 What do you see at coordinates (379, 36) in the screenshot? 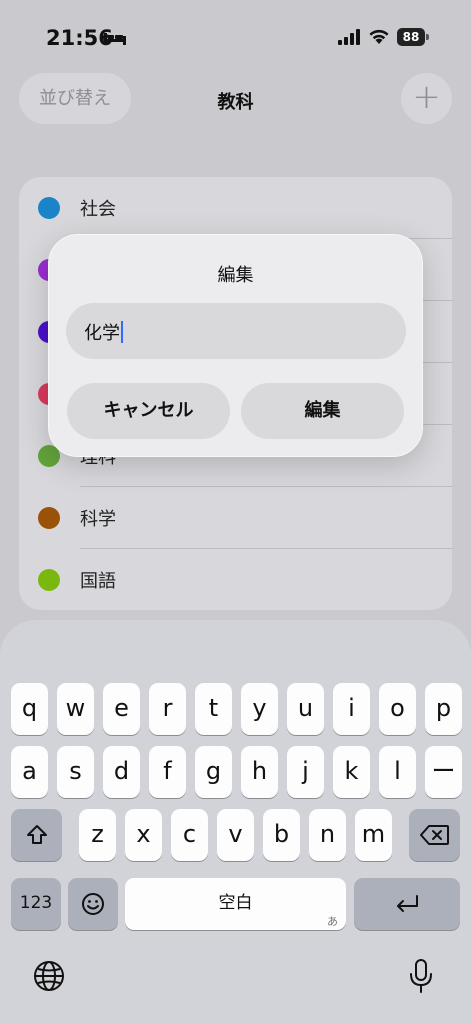
I see `wifi-icon` at bounding box center [379, 36].